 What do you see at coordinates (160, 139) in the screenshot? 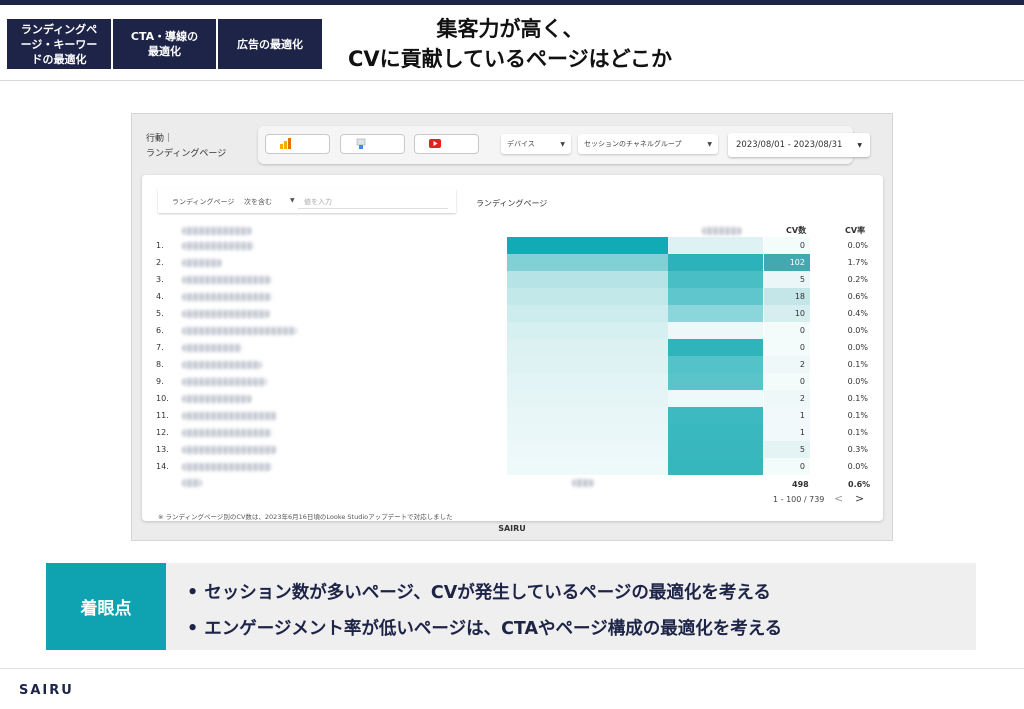
I see `report-title-line-1: 行動｜` at bounding box center [160, 139].